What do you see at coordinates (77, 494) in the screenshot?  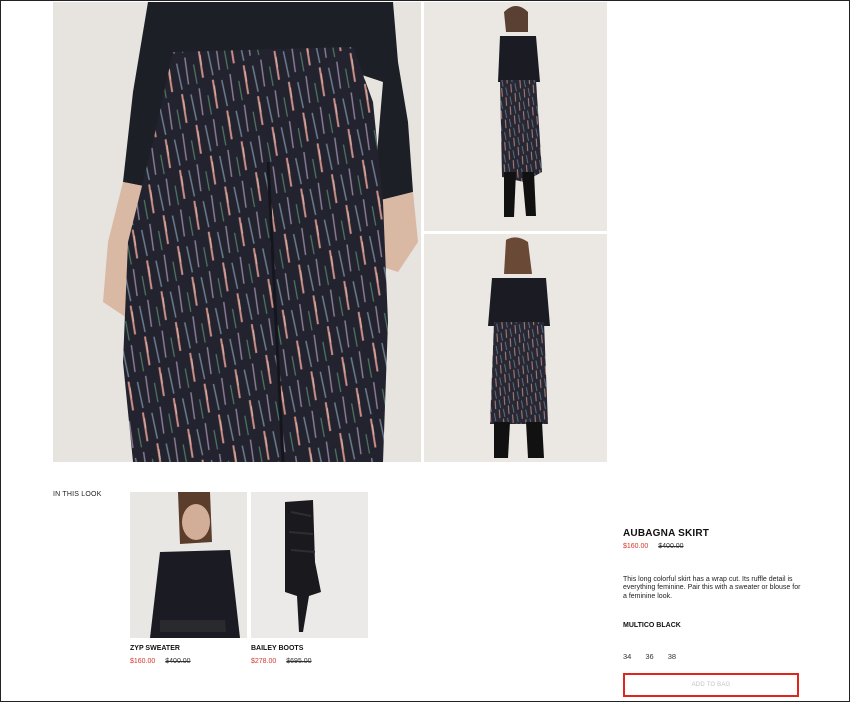 I see `in-this-look-heading: IN THIS LOOK` at bounding box center [77, 494].